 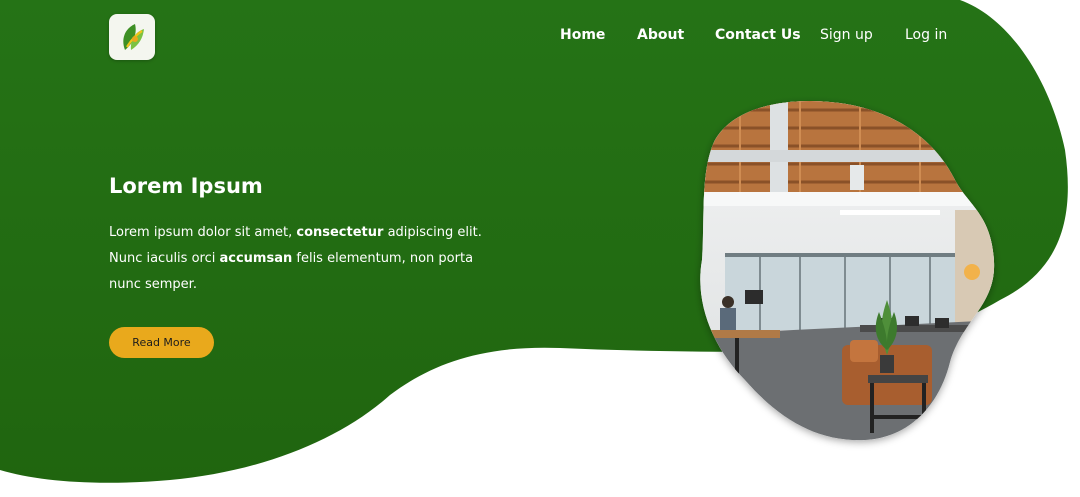 I want to click on nav-signup-link: Sign up, so click(x=846, y=35).